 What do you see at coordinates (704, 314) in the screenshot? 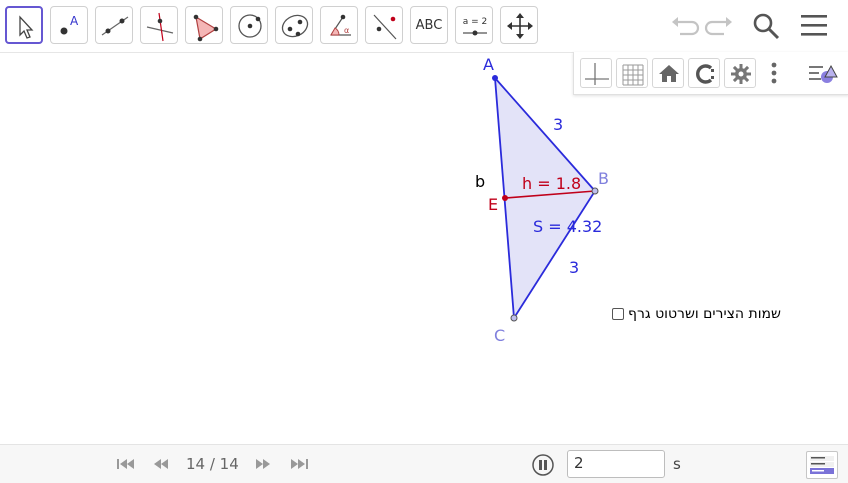
I see `axes-checkbox-label: שמות הצירים ושרטוט גרף` at bounding box center [704, 314].